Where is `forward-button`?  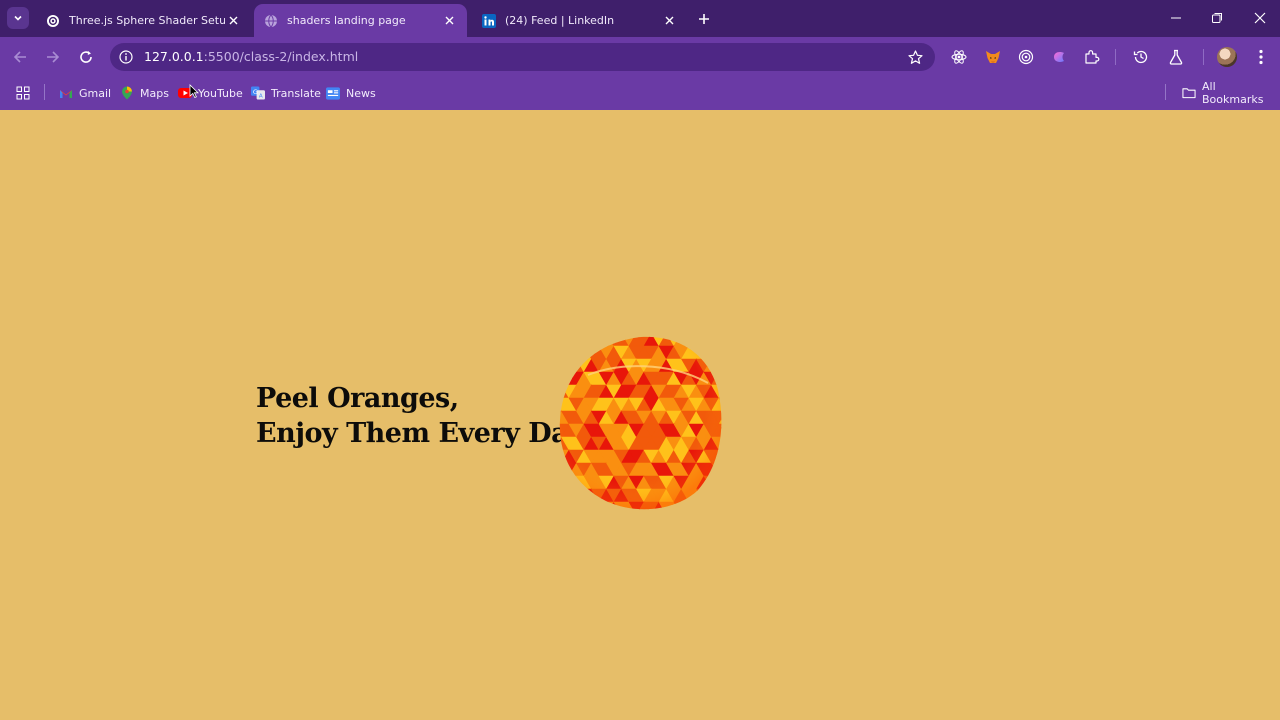
forward-button is located at coordinates (53, 57).